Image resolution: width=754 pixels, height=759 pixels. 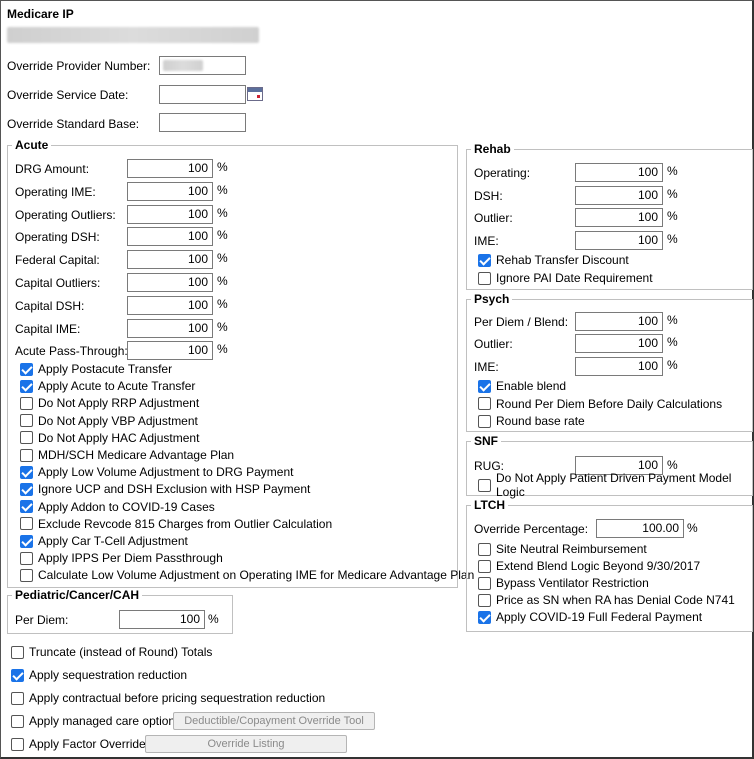 What do you see at coordinates (484, 260) in the screenshot?
I see `rehab-transfer-discount-checkbox` at bounding box center [484, 260].